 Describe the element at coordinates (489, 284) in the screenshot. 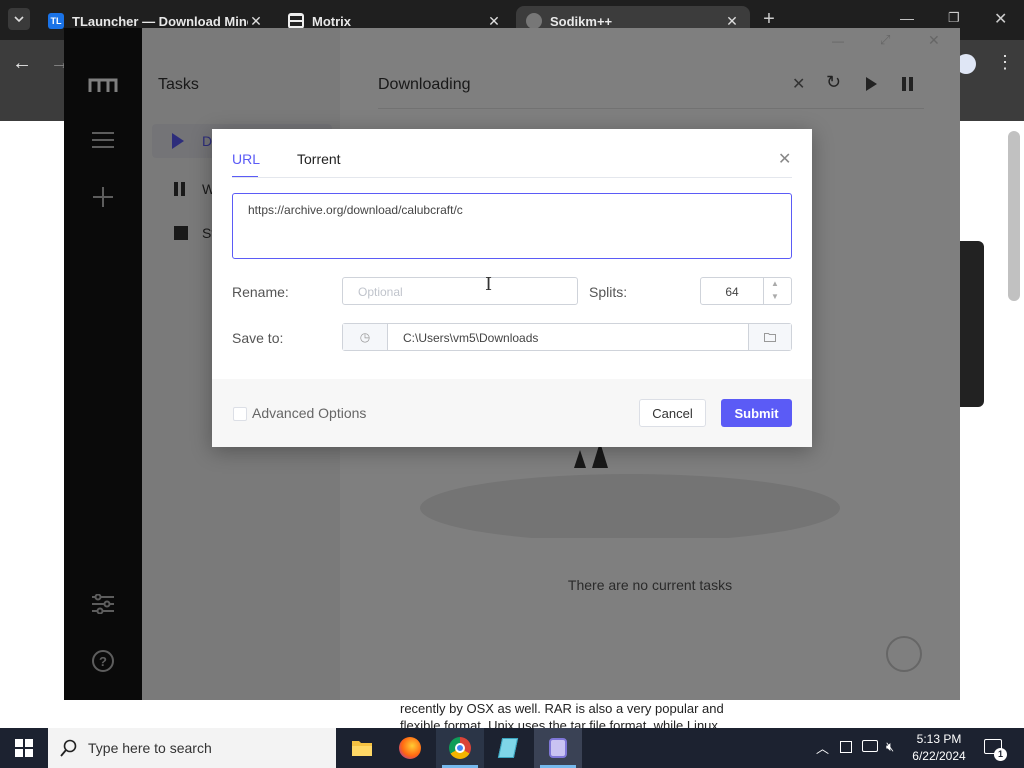

I see `text-cursor-icon: I` at that location.